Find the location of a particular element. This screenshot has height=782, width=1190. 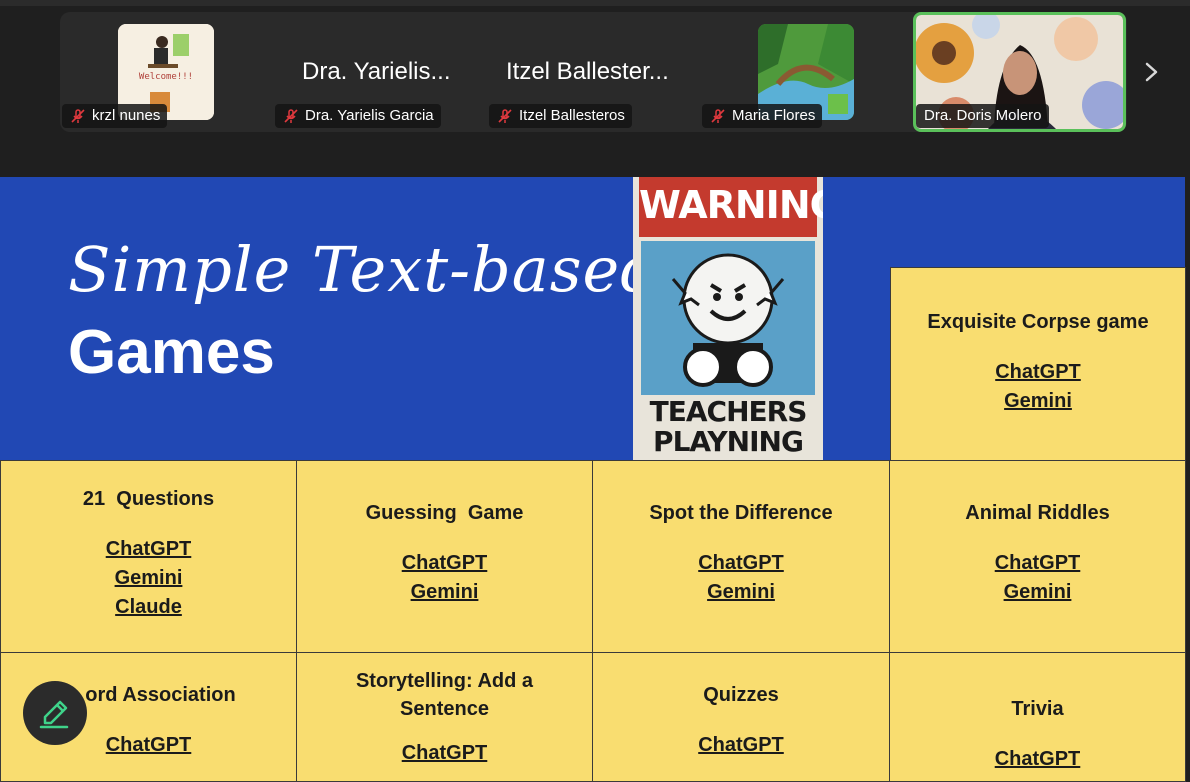

participant-name-label: Dra. Doris Molero is located at coordinates (983, 115).